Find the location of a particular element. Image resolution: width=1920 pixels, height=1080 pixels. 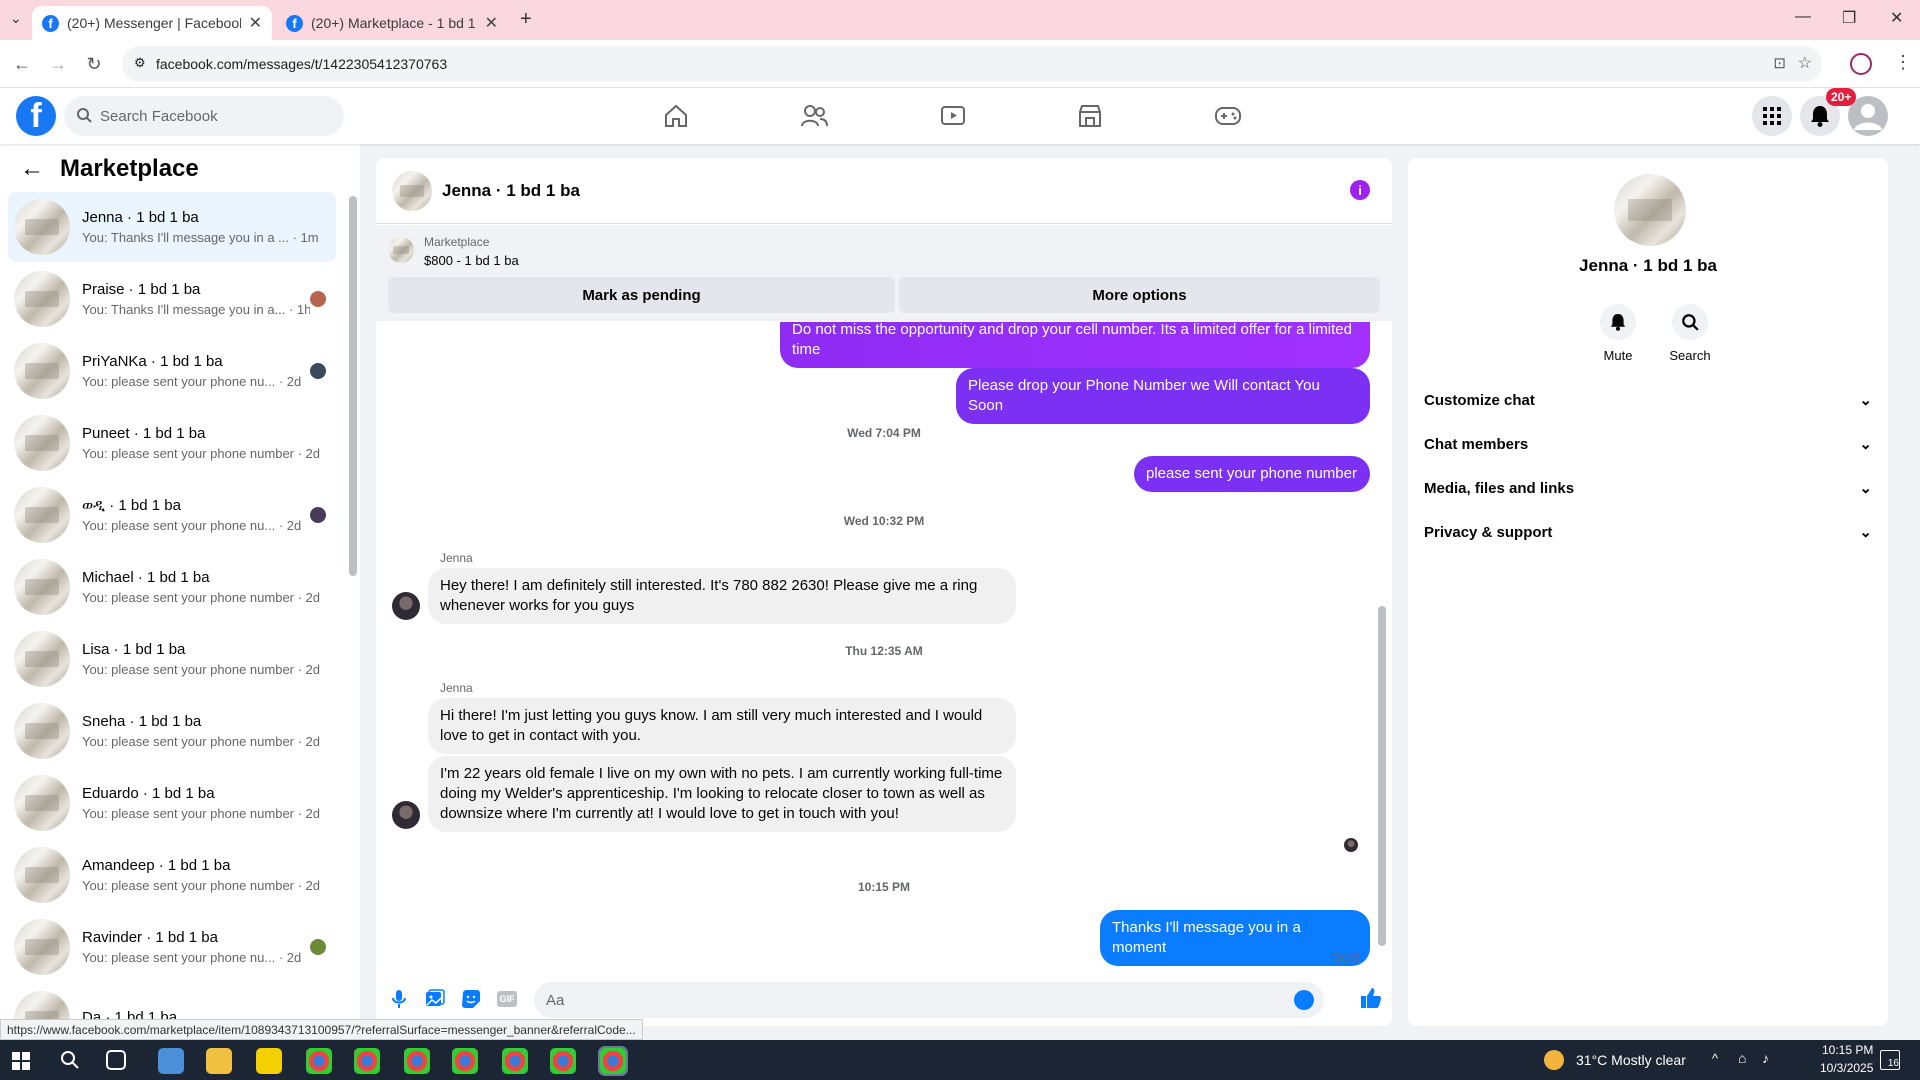

tab-marketplace: f (20+) Marketplace - 1 bd 1 ba ✕ is located at coordinates (392, 23).